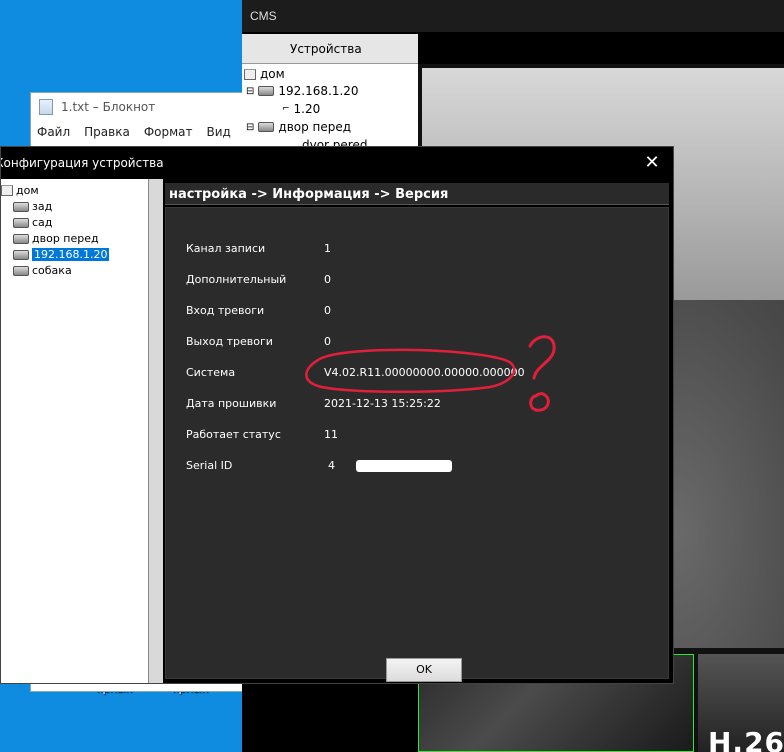  Describe the element at coordinates (331, 465) in the screenshot. I see `info-value: 4` at that location.